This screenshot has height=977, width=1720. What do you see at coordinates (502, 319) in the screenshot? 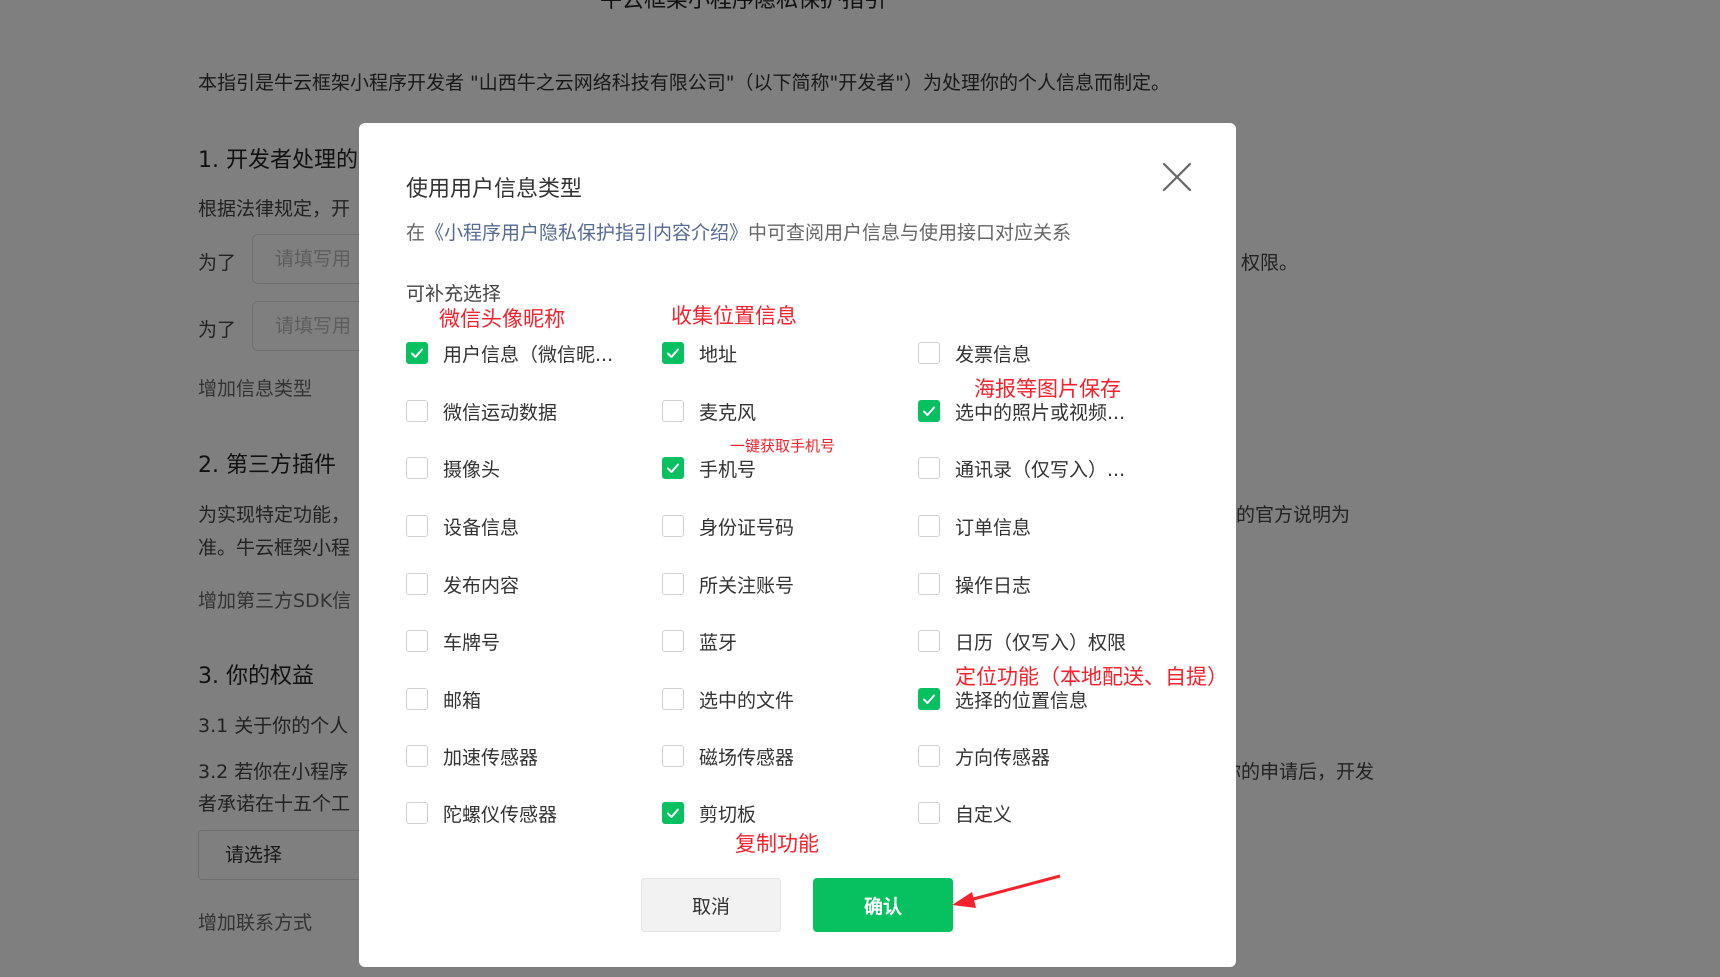
I see `annotation-wechat-avatar: 微信头像昵称` at bounding box center [502, 319].